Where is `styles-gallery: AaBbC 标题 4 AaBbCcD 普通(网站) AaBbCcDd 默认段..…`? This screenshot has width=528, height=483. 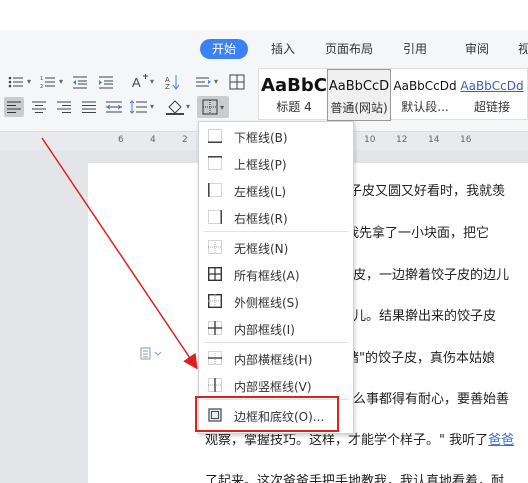 styles-gallery: AaBbC 标题 4 AaBbCcD 普通(网站) AaBbCcDd 默认段..… is located at coordinates (393, 94).